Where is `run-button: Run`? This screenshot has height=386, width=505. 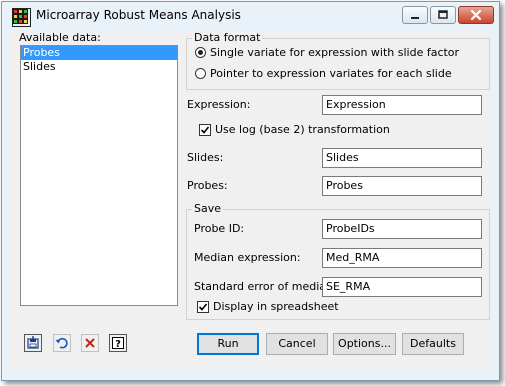
run-button: Run is located at coordinates (228, 344).